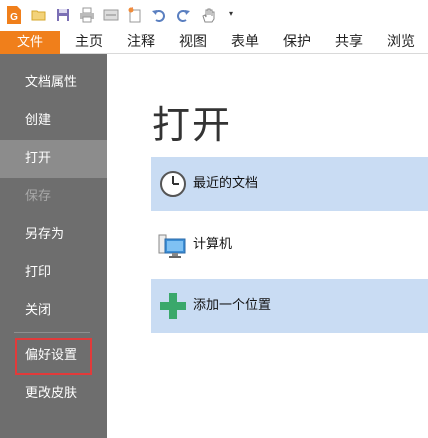 Image resolution: width=428 pixels, height=438 pixels. I want to click on clock-icon, so click(173, 184).